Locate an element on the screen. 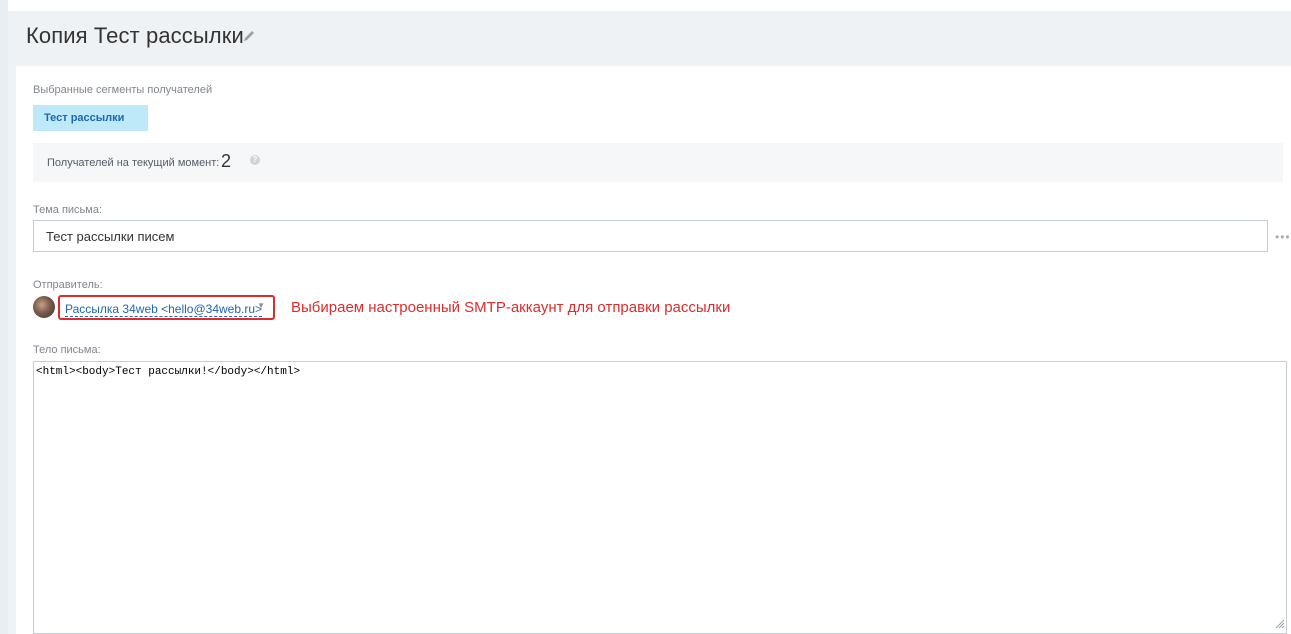 The height and width of the screenshot is (634, 1291). page-header: Копия Тест рассылки is located at coordinates (649, 38).